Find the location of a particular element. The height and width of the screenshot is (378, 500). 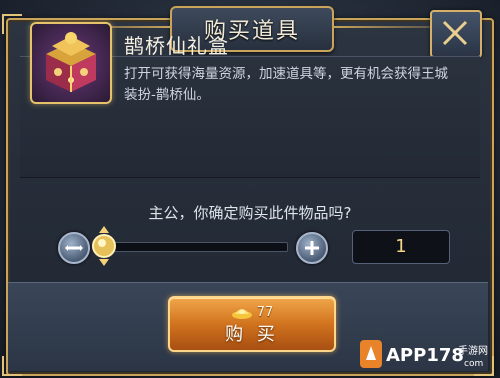

confirm-prompt: 主公，你确定购买此件物品吗? is located at coordinates (250, 213).